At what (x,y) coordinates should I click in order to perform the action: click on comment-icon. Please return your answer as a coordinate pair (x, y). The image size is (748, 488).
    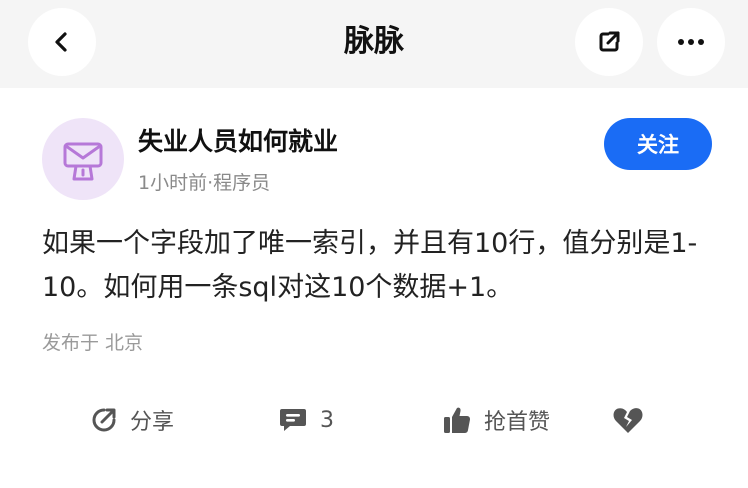
    Looking at the image, I should click on (293, 420).